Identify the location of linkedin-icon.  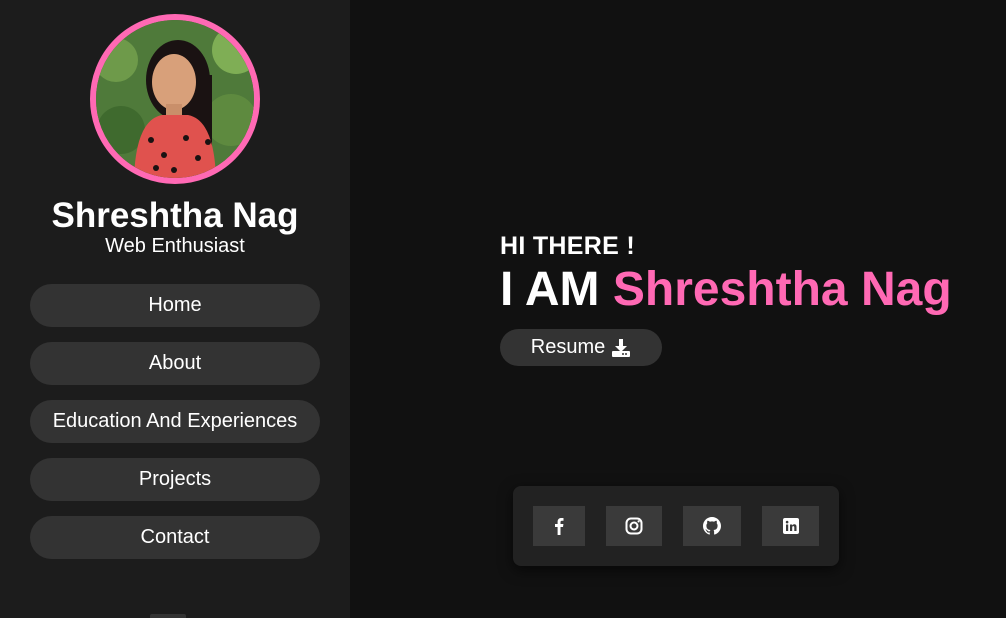
(790, 526).